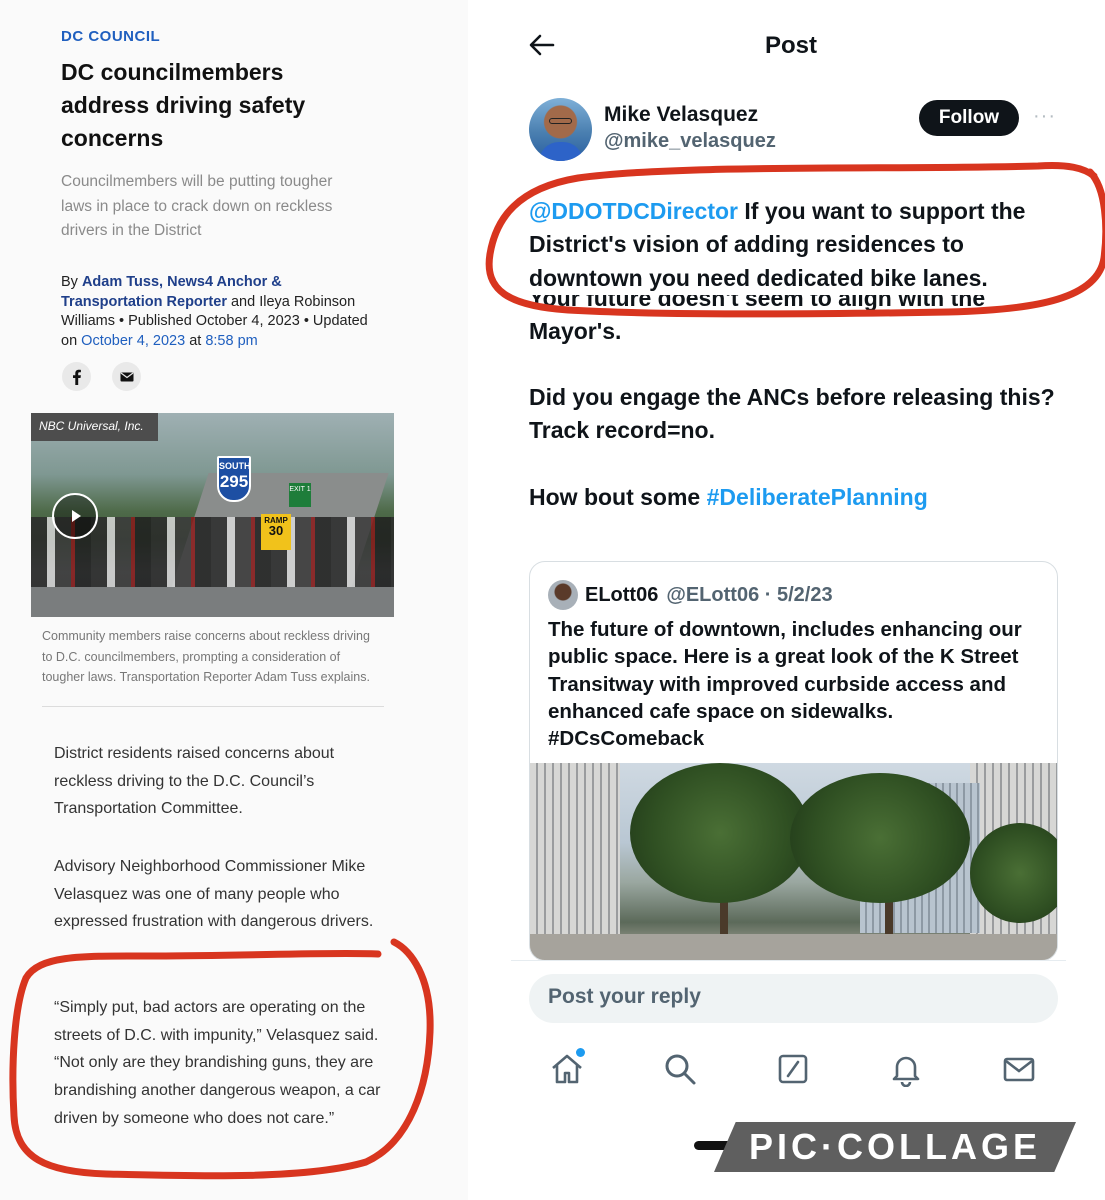 Image resolution: width=1105 pixels, height=1200 pixels. I want to click on updated-date: October 4, 2023, so click(133, 340).